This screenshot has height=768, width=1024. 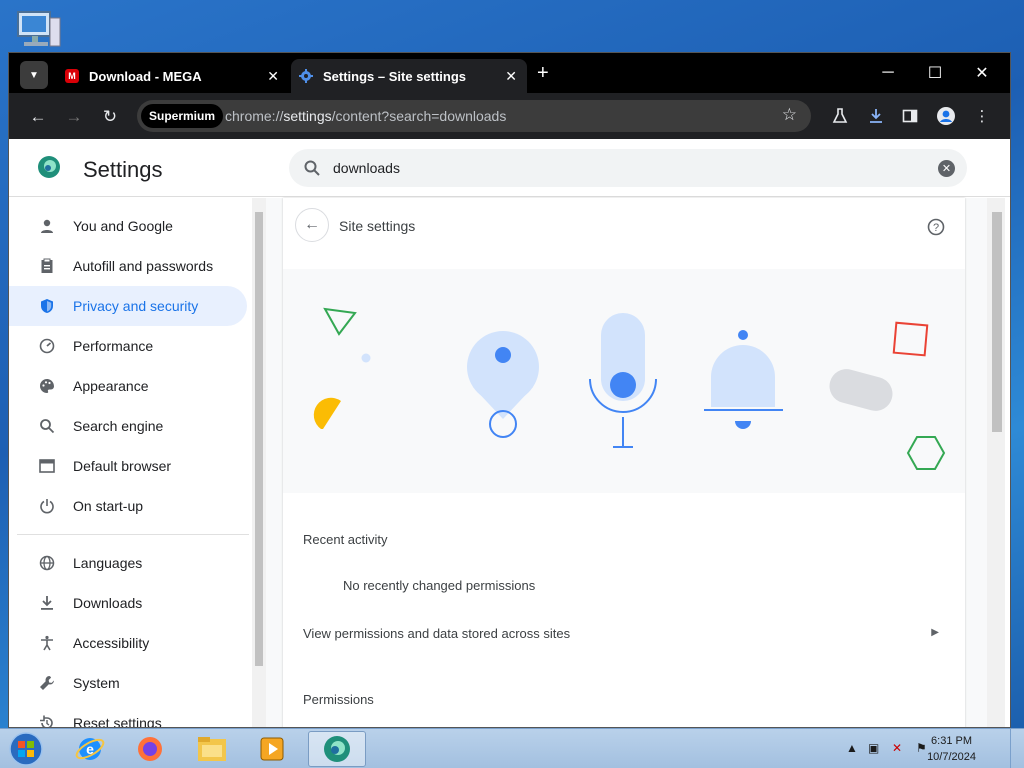 I want to click on show-hidden-icons-icon: ▲, so click(x=852, y=748).